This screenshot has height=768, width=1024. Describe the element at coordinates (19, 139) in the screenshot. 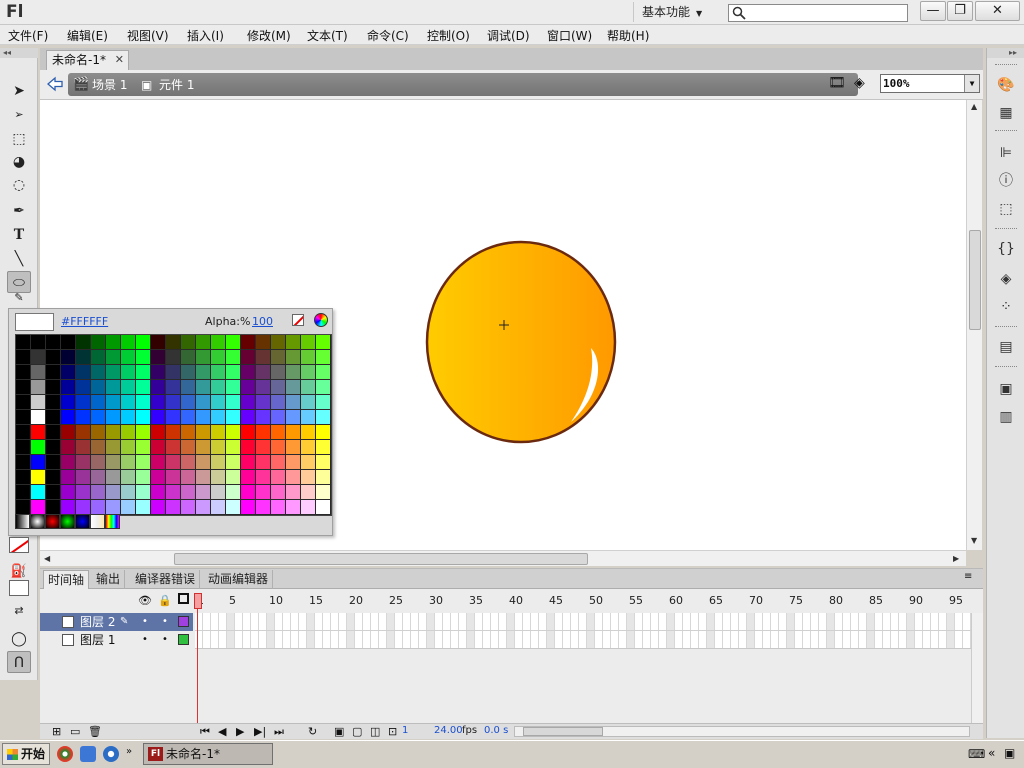

I see `free-transform-tool-icon: ⬚` at that location.